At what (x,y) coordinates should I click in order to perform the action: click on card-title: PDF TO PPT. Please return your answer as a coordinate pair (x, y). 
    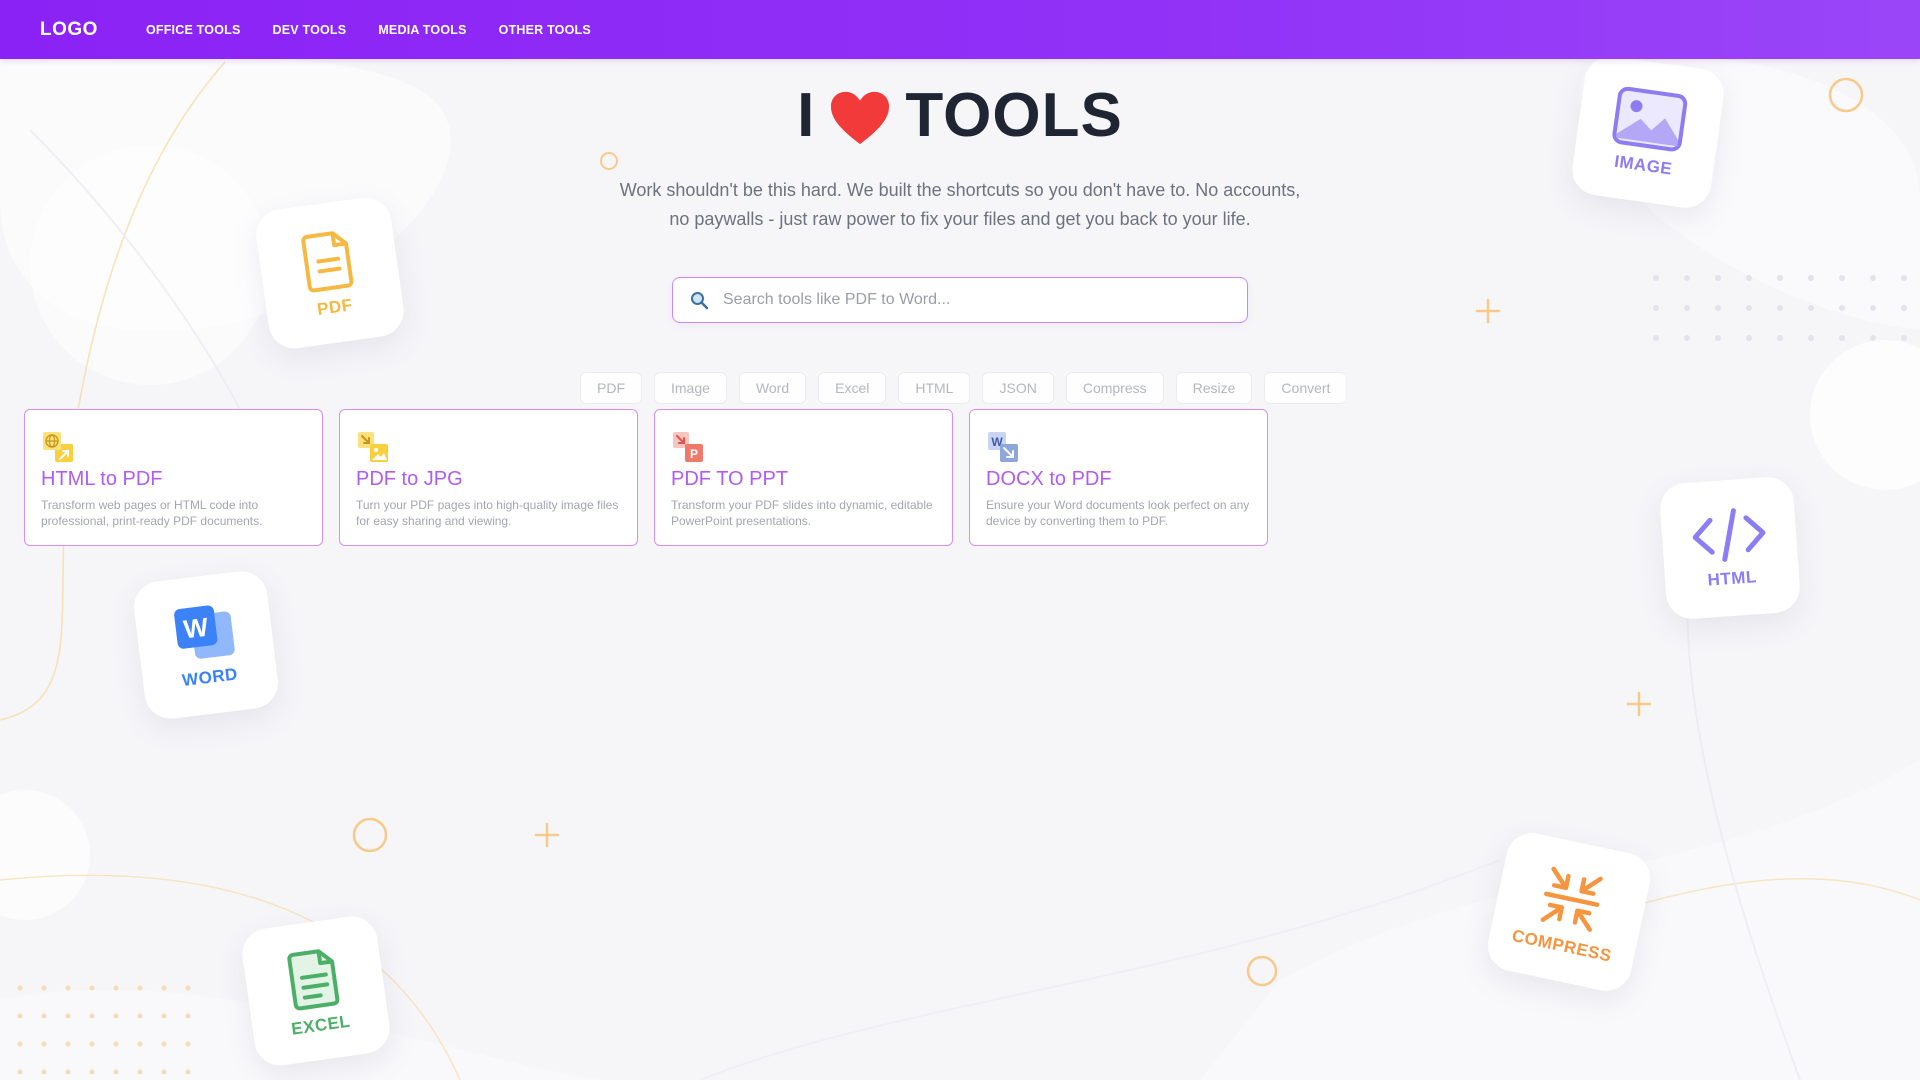
    Looking at the image, I should click on (730, 479).